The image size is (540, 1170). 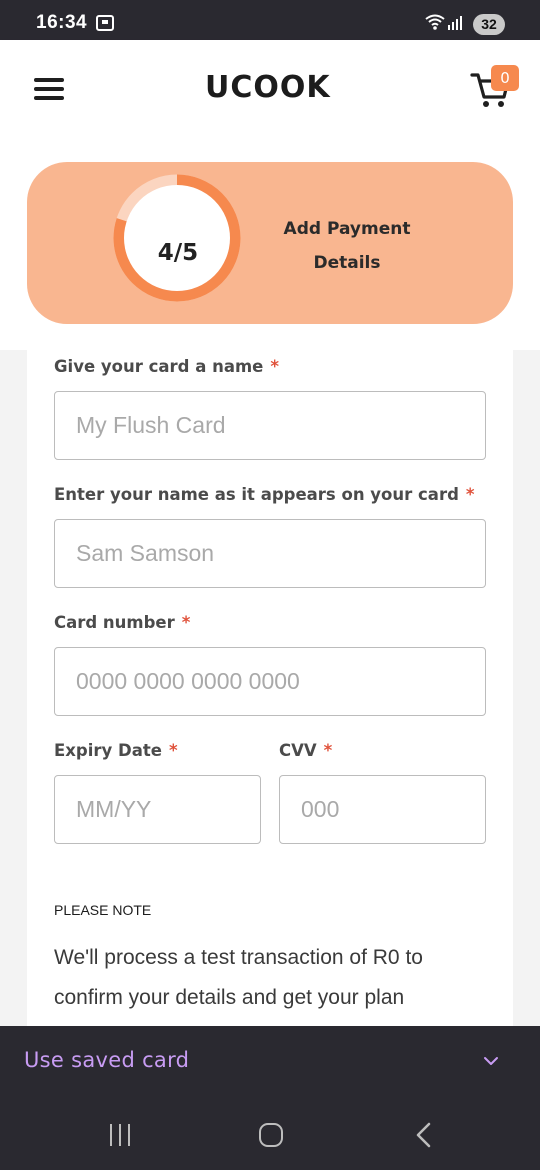 I want to click on holder-name-field, so click(x=270, y=553).